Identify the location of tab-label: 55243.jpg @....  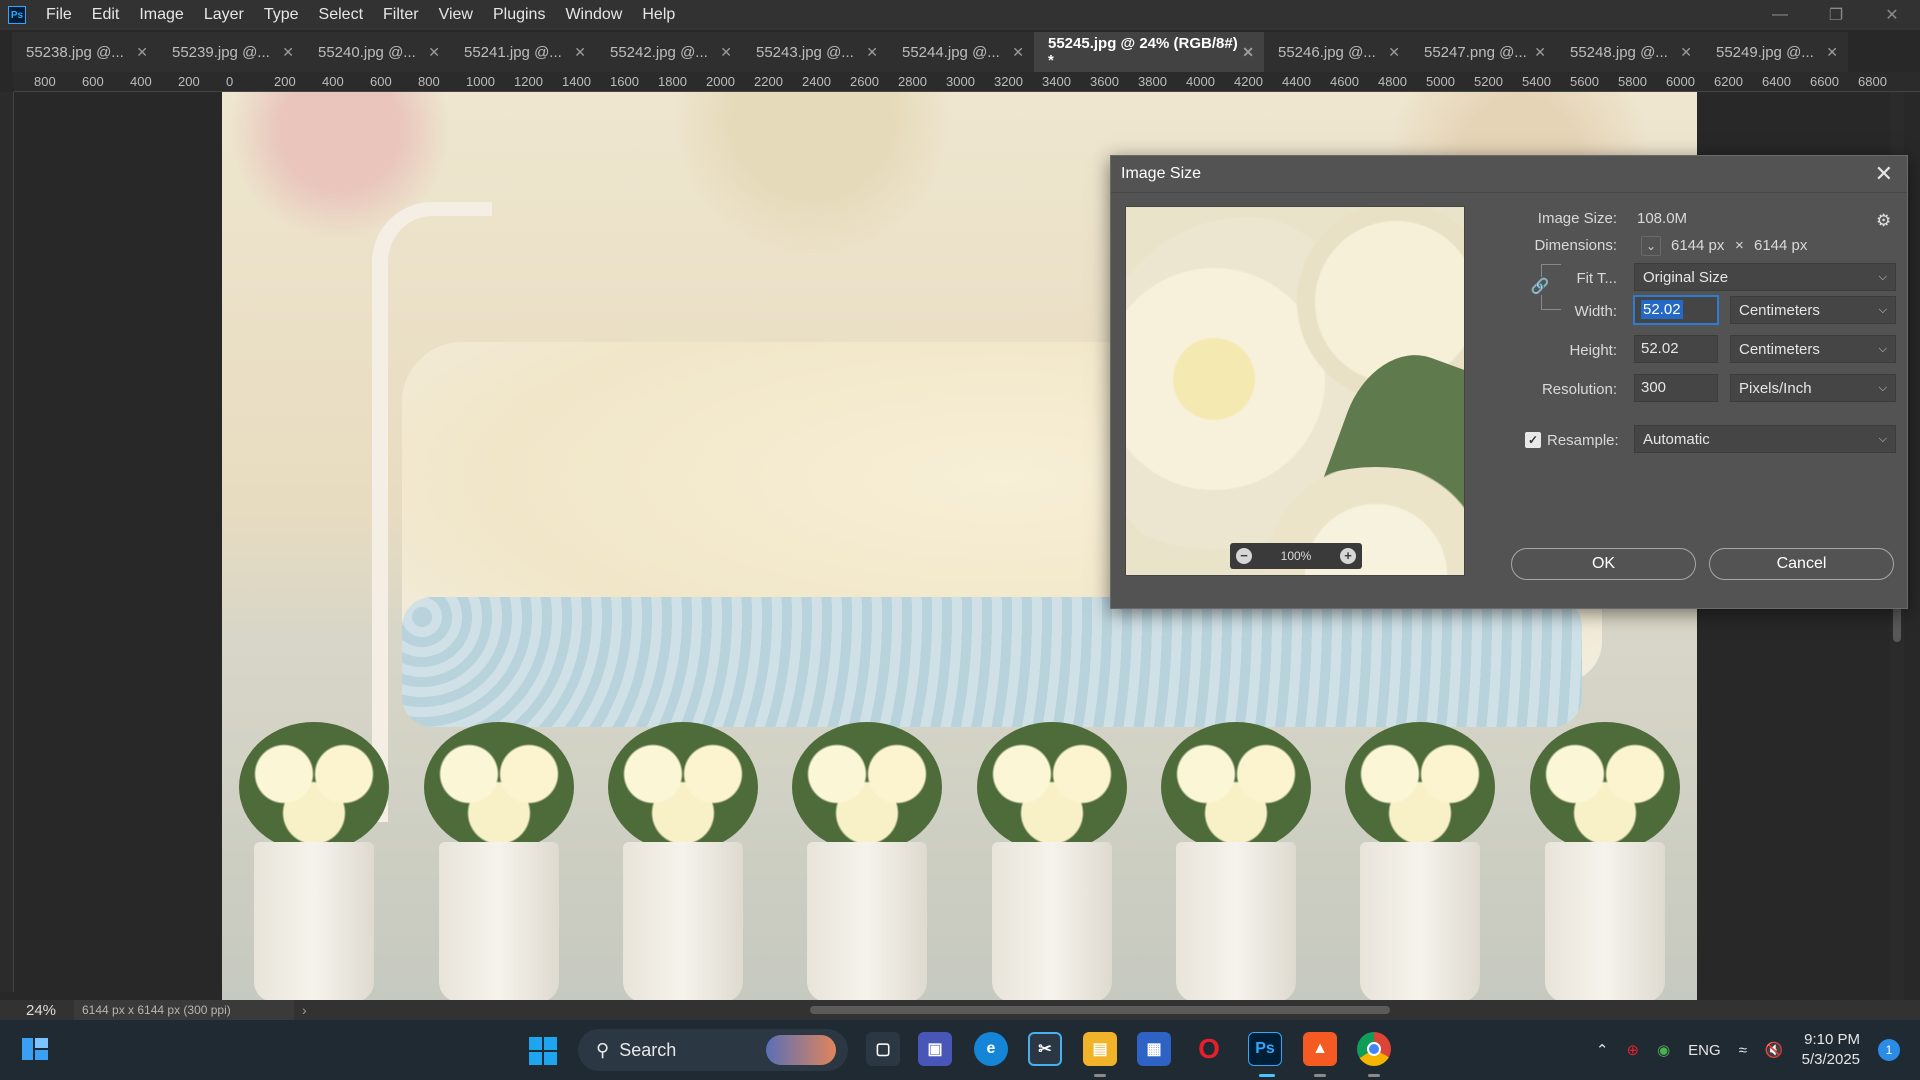
(805, 52).